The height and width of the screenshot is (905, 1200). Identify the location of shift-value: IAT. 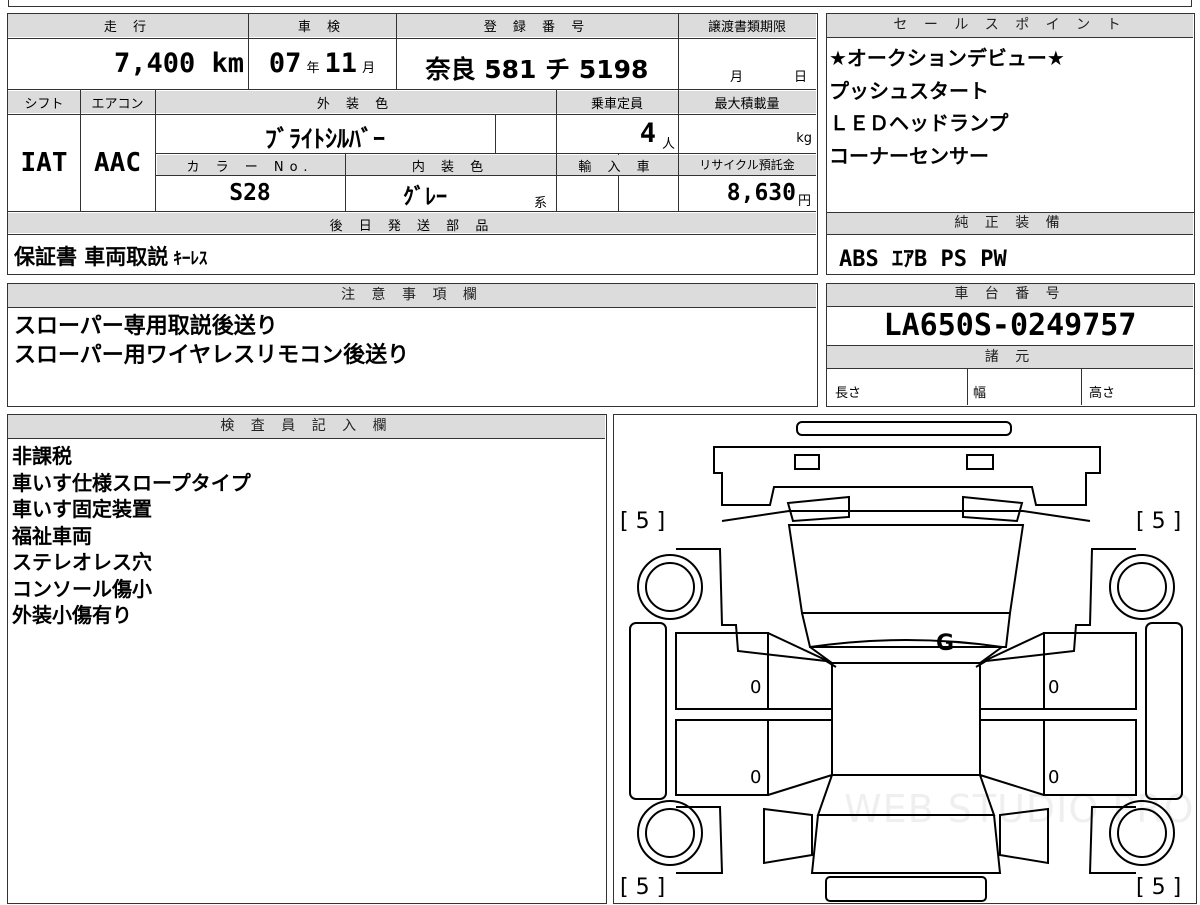
(44, 163).